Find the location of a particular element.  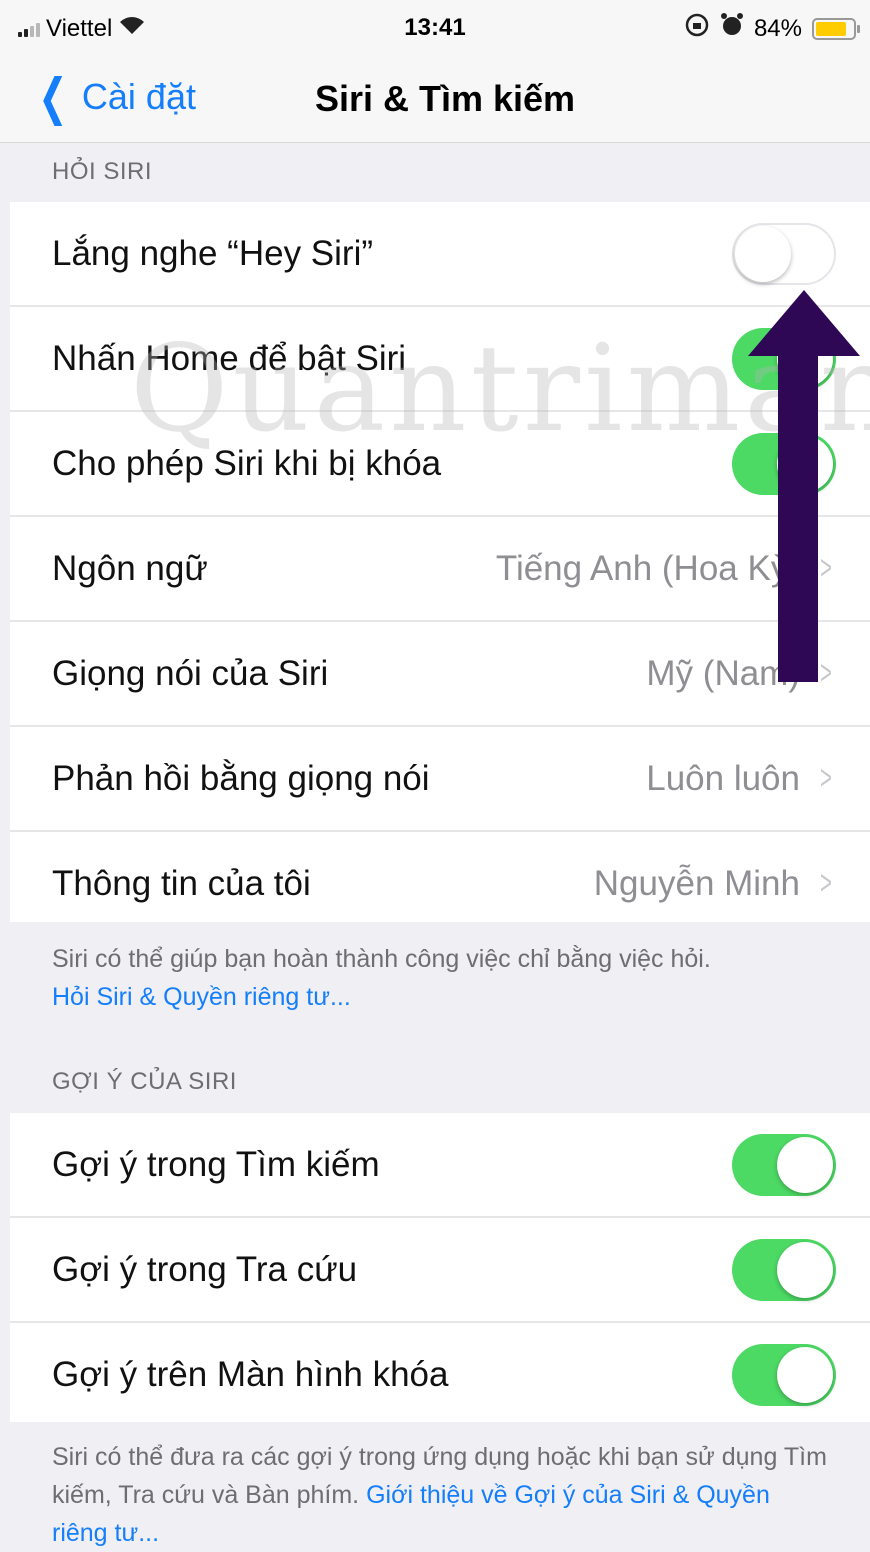

hey-siri-toggle is located at coordinates (784, 253).